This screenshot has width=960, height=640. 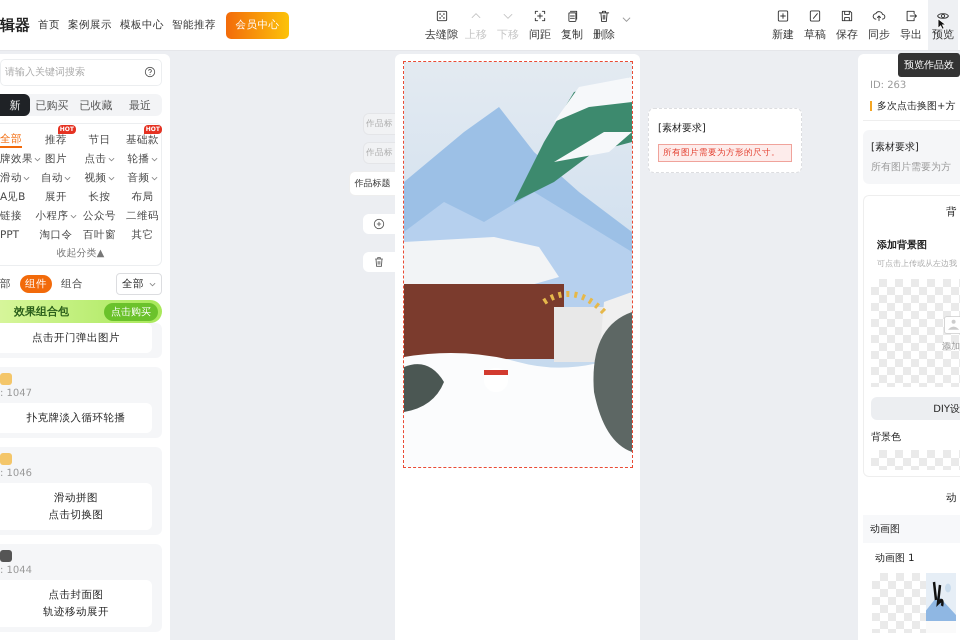 What do you see at coordinates (76, 515) in the screenshot?
I see `template-title: 点击切换图` at bounding box center [76, 515].